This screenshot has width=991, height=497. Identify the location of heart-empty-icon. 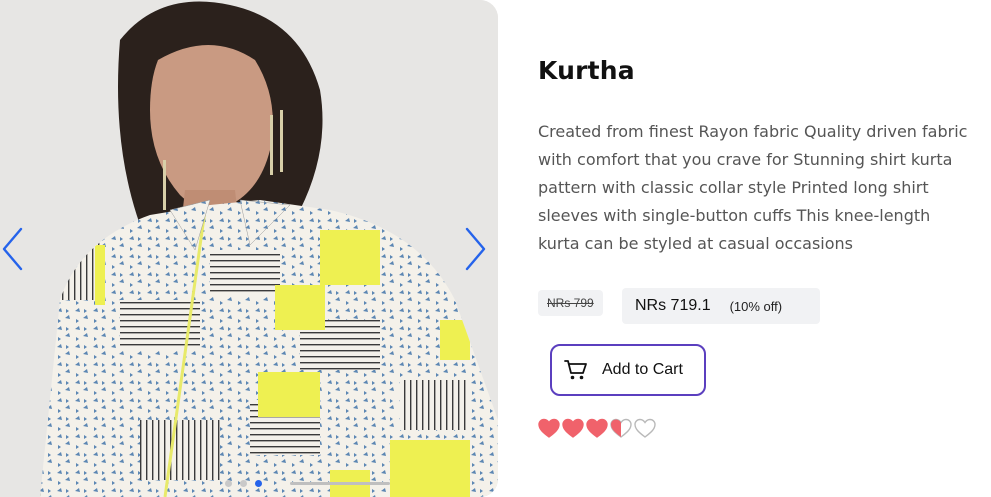
(645, 428).